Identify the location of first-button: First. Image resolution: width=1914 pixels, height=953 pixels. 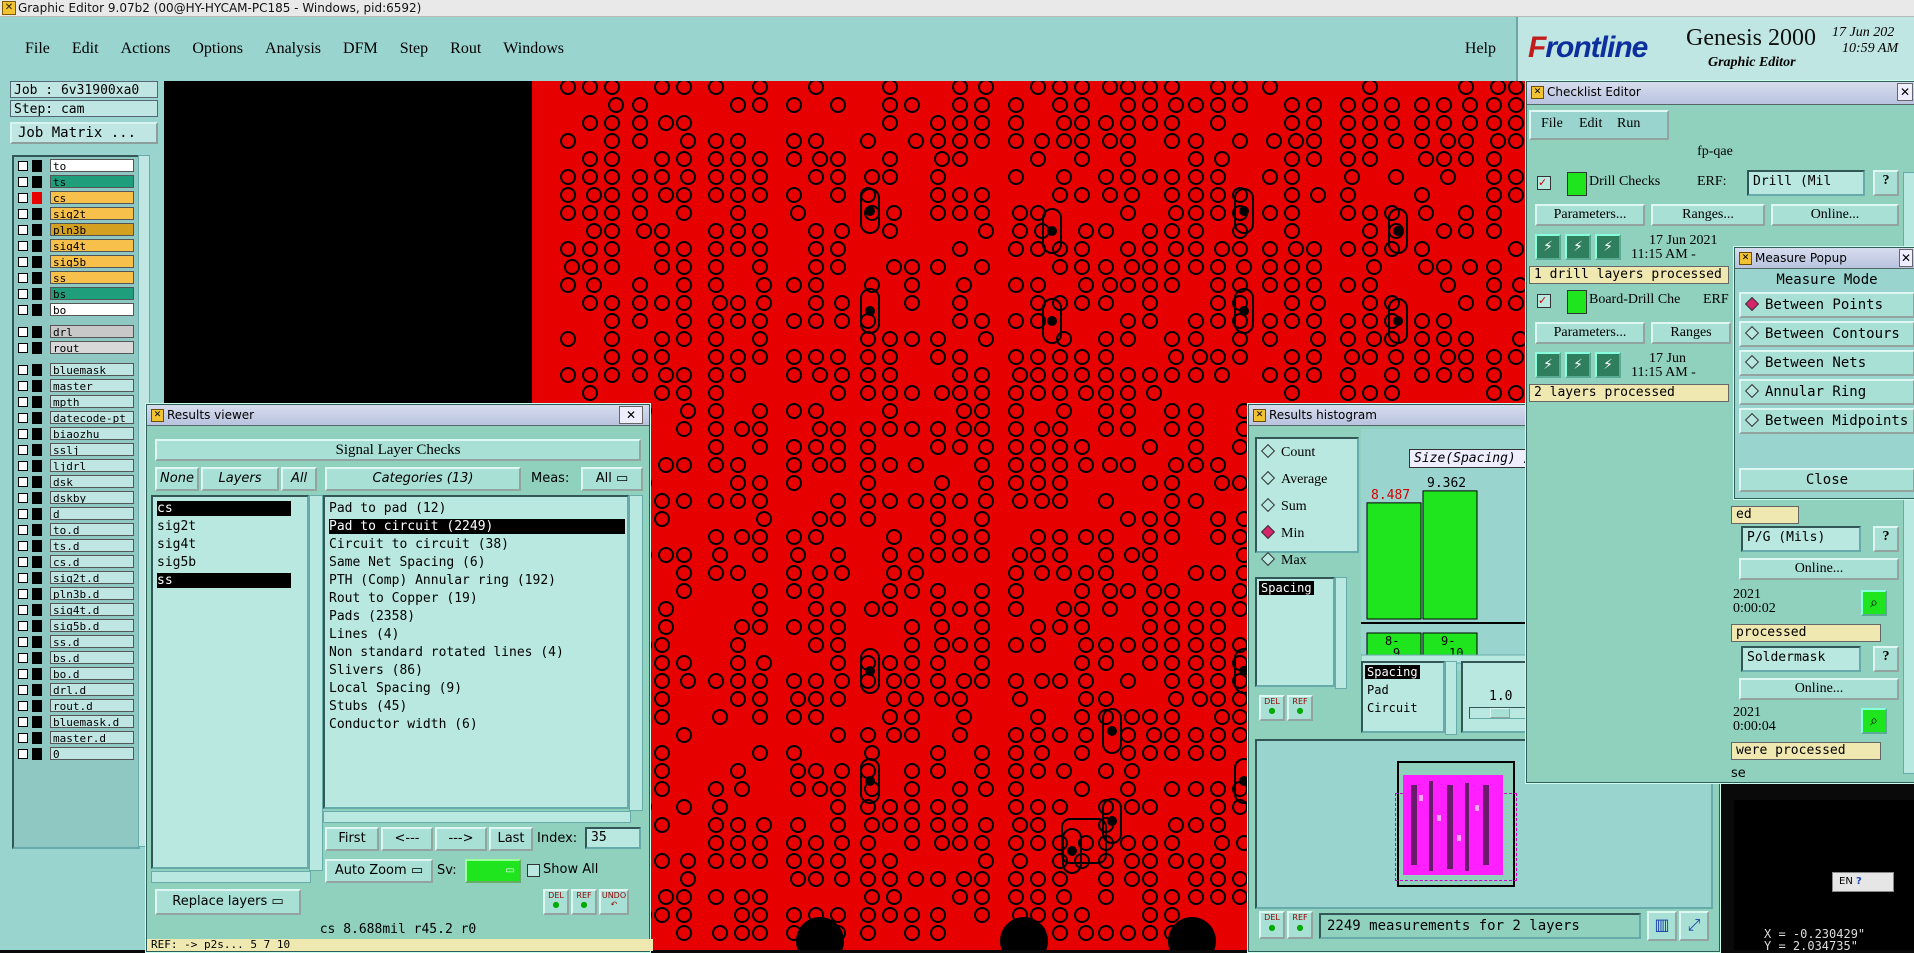
(352, 839).